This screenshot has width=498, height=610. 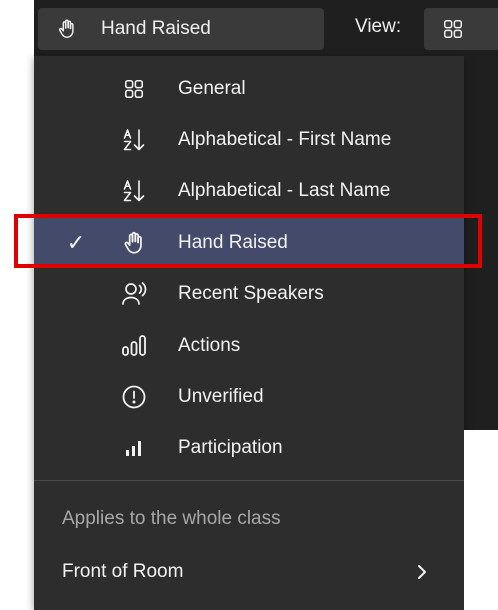 What do you see at coordinates (249, 89) in the screenshot?
I see `menu-item-general: General` at bounding box center [249, 89].